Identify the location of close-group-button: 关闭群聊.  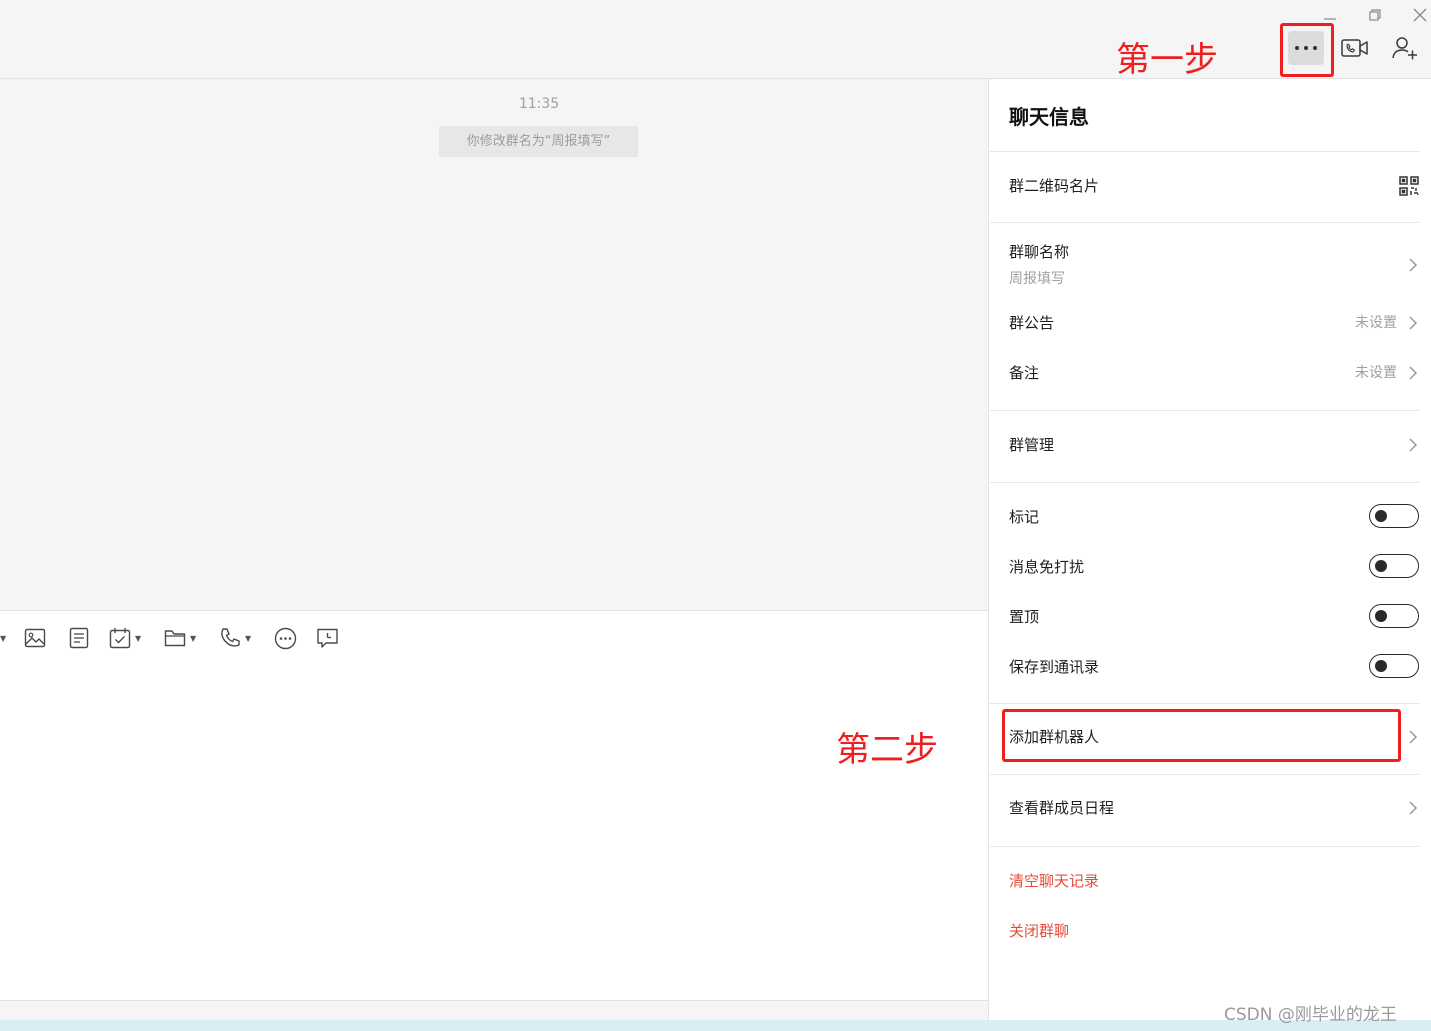
(1039, 930).